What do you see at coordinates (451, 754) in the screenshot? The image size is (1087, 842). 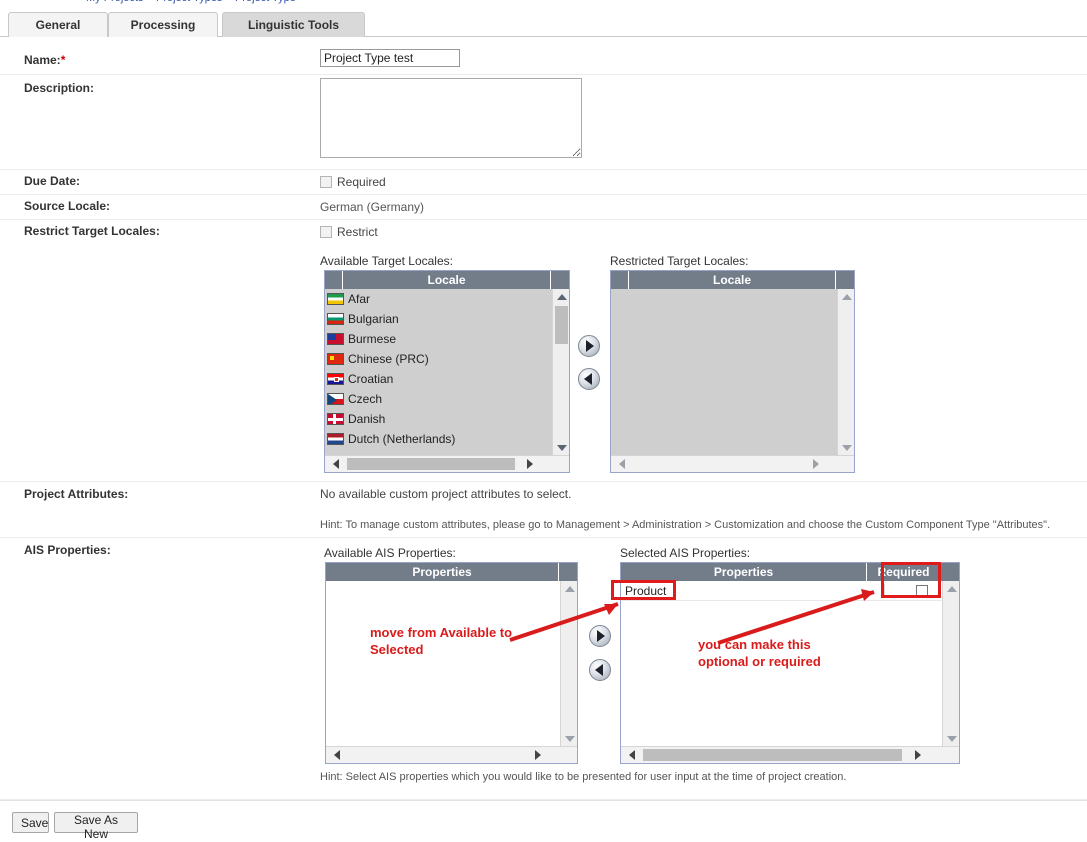 I see `available-ais-hscrollbar` at bounding box center [451, 754].